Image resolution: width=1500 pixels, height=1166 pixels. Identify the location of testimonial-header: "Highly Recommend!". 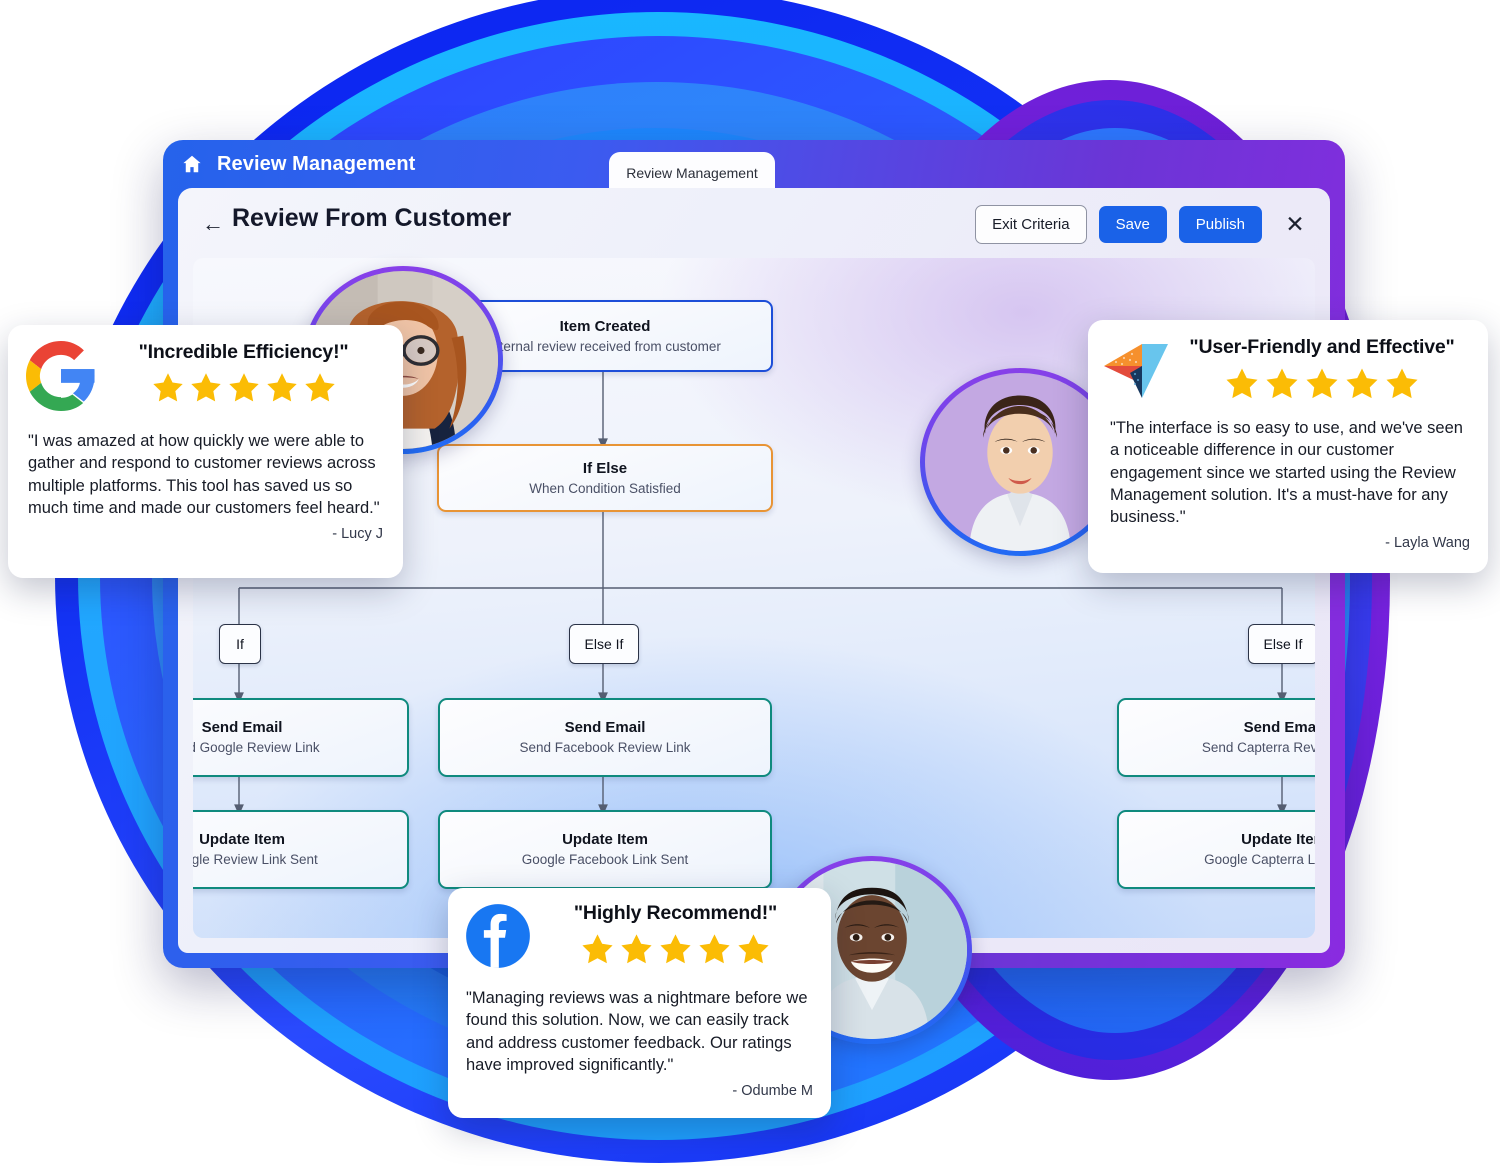
(639, 931).